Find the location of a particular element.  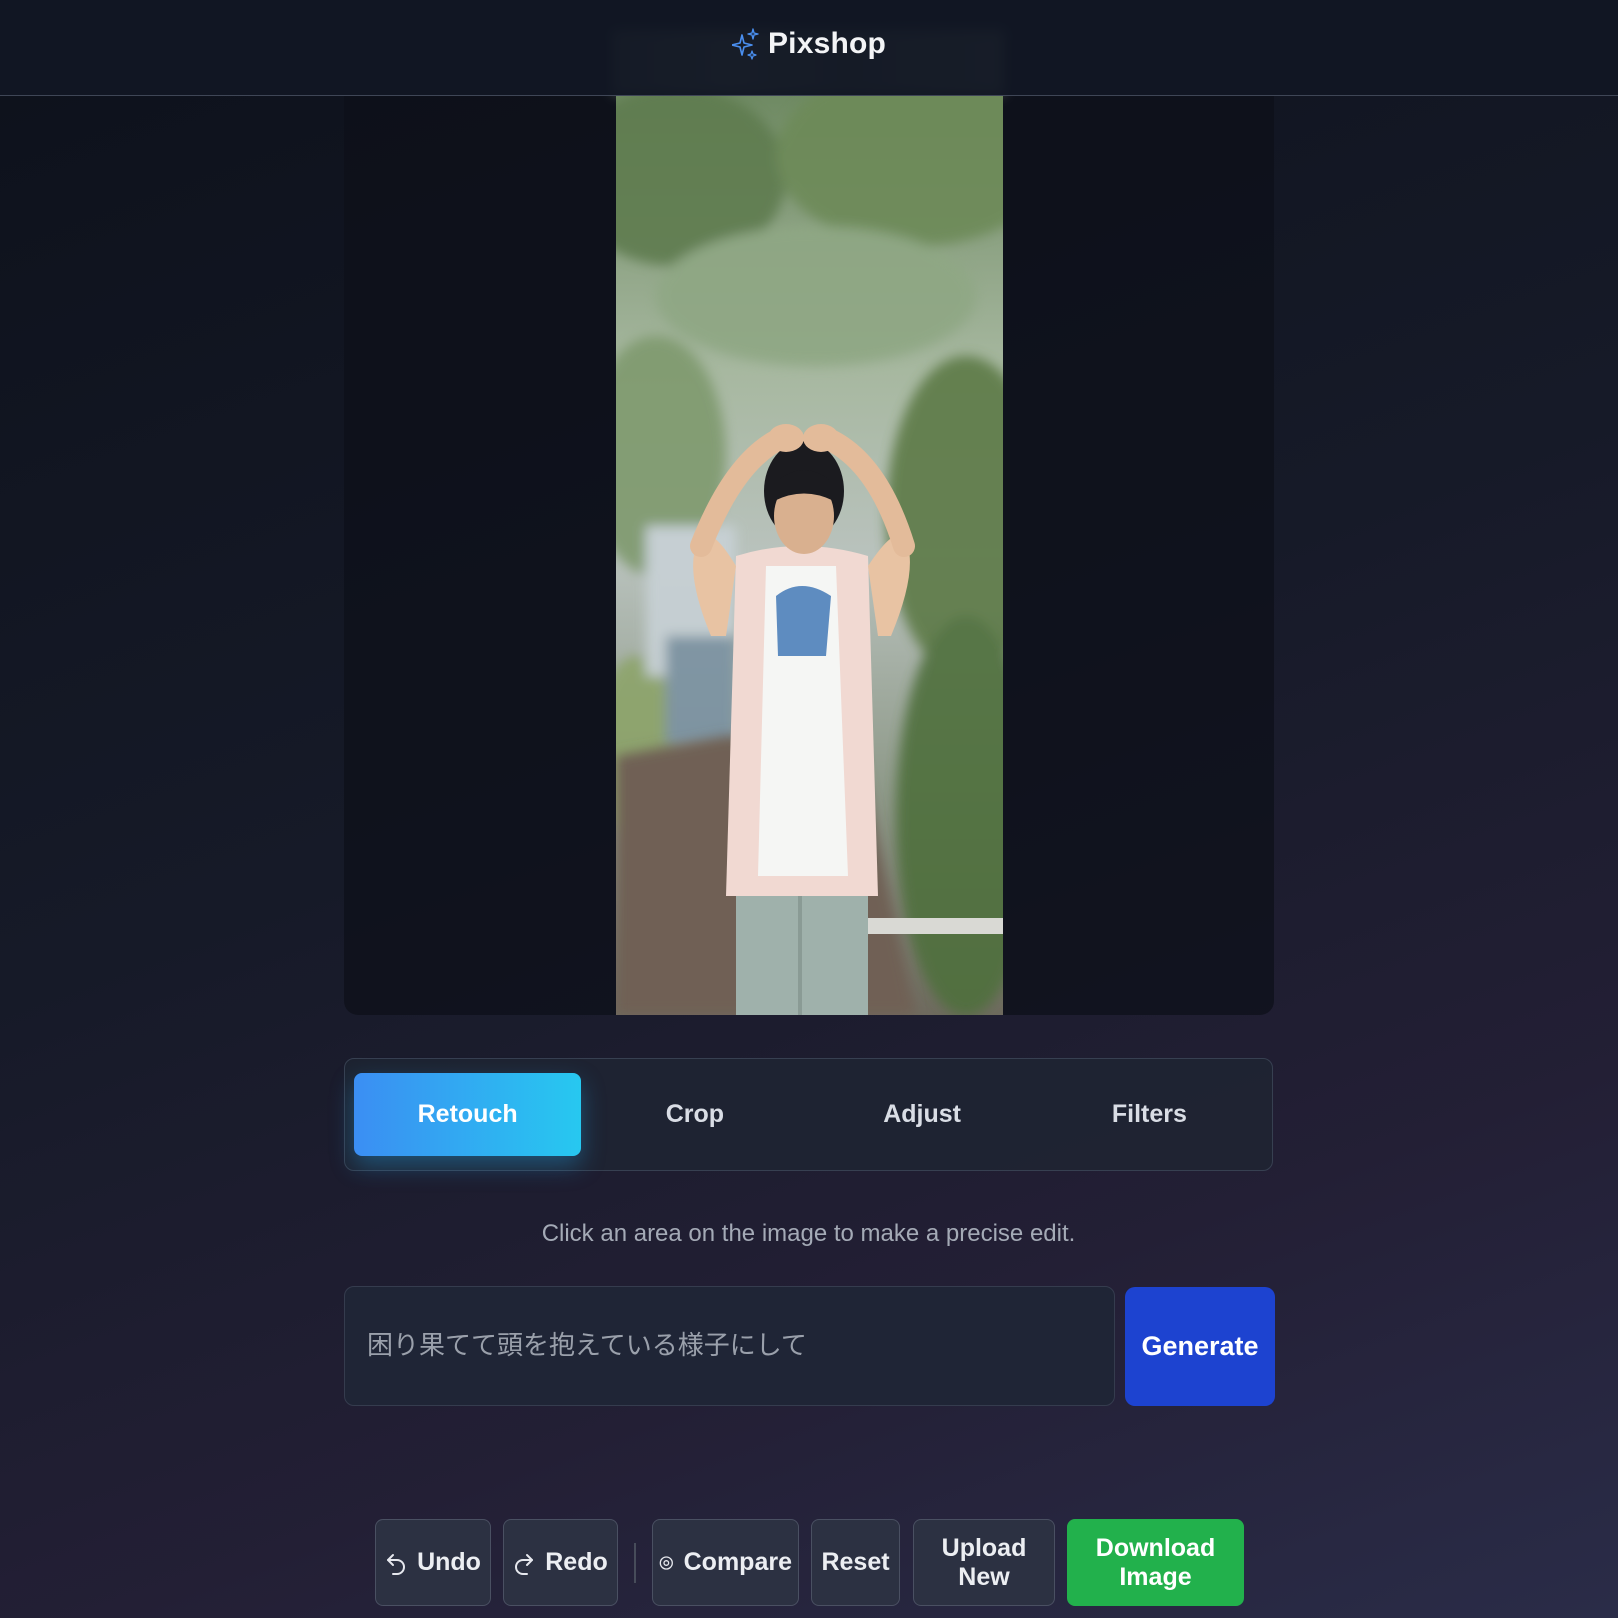

sparkles-icon is located at coordinates (745, 44).